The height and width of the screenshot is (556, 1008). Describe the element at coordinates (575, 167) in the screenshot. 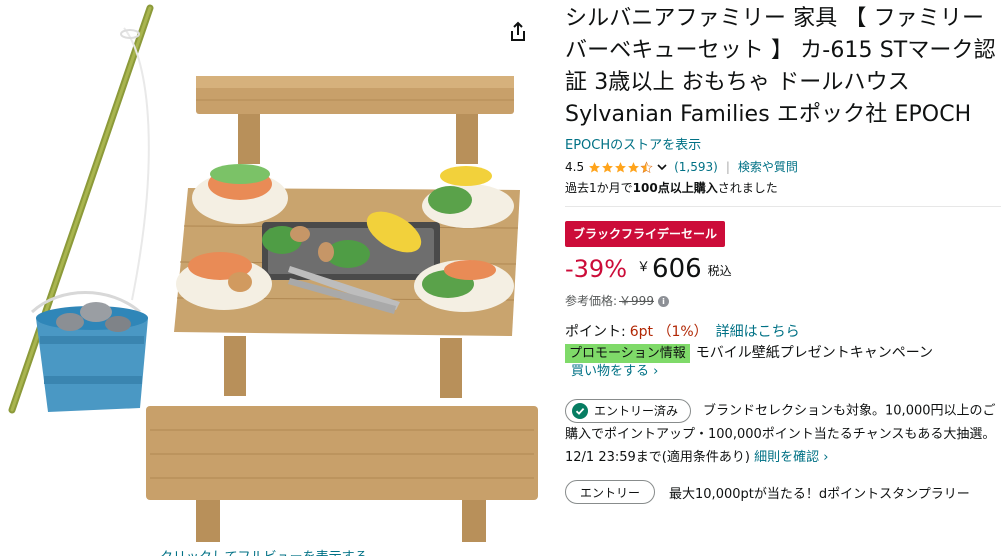

I see `rating-value: 4.5` at that location.